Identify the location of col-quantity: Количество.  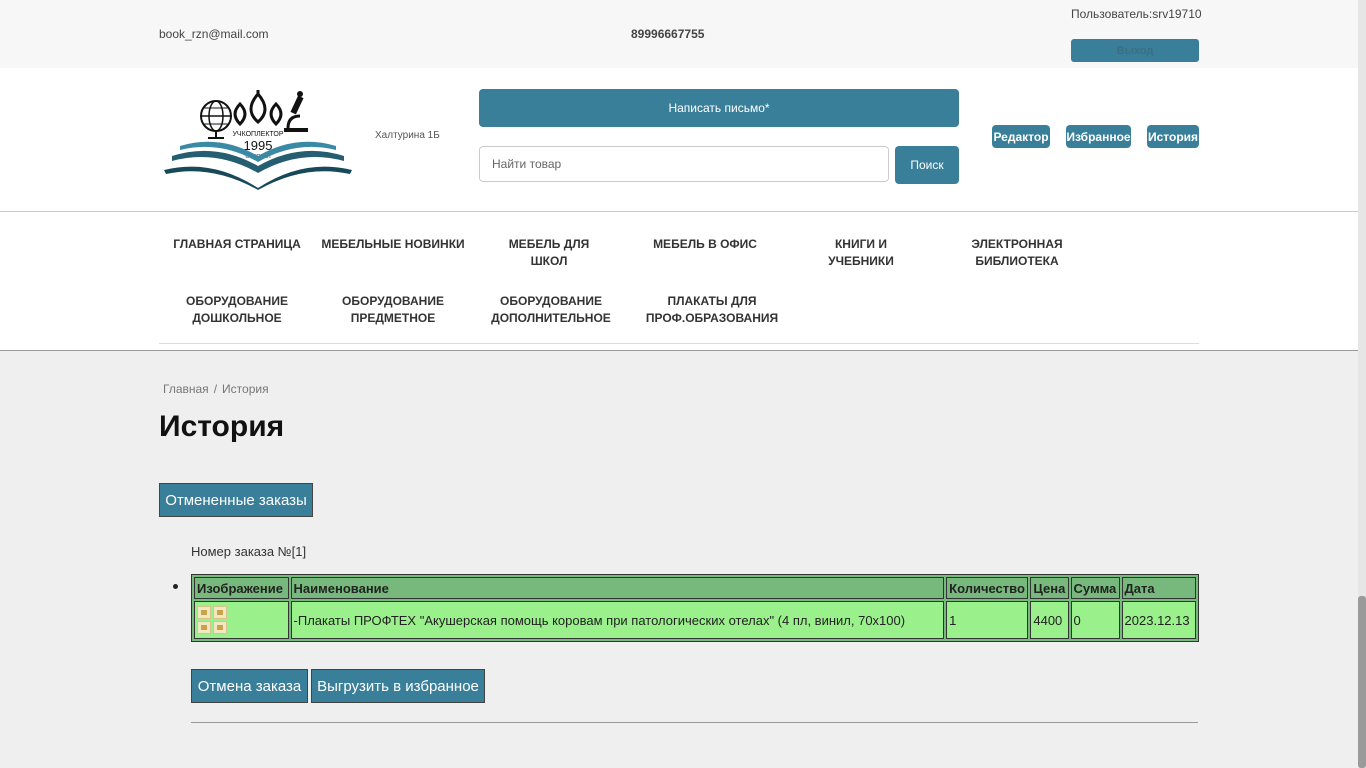
(987, 588).